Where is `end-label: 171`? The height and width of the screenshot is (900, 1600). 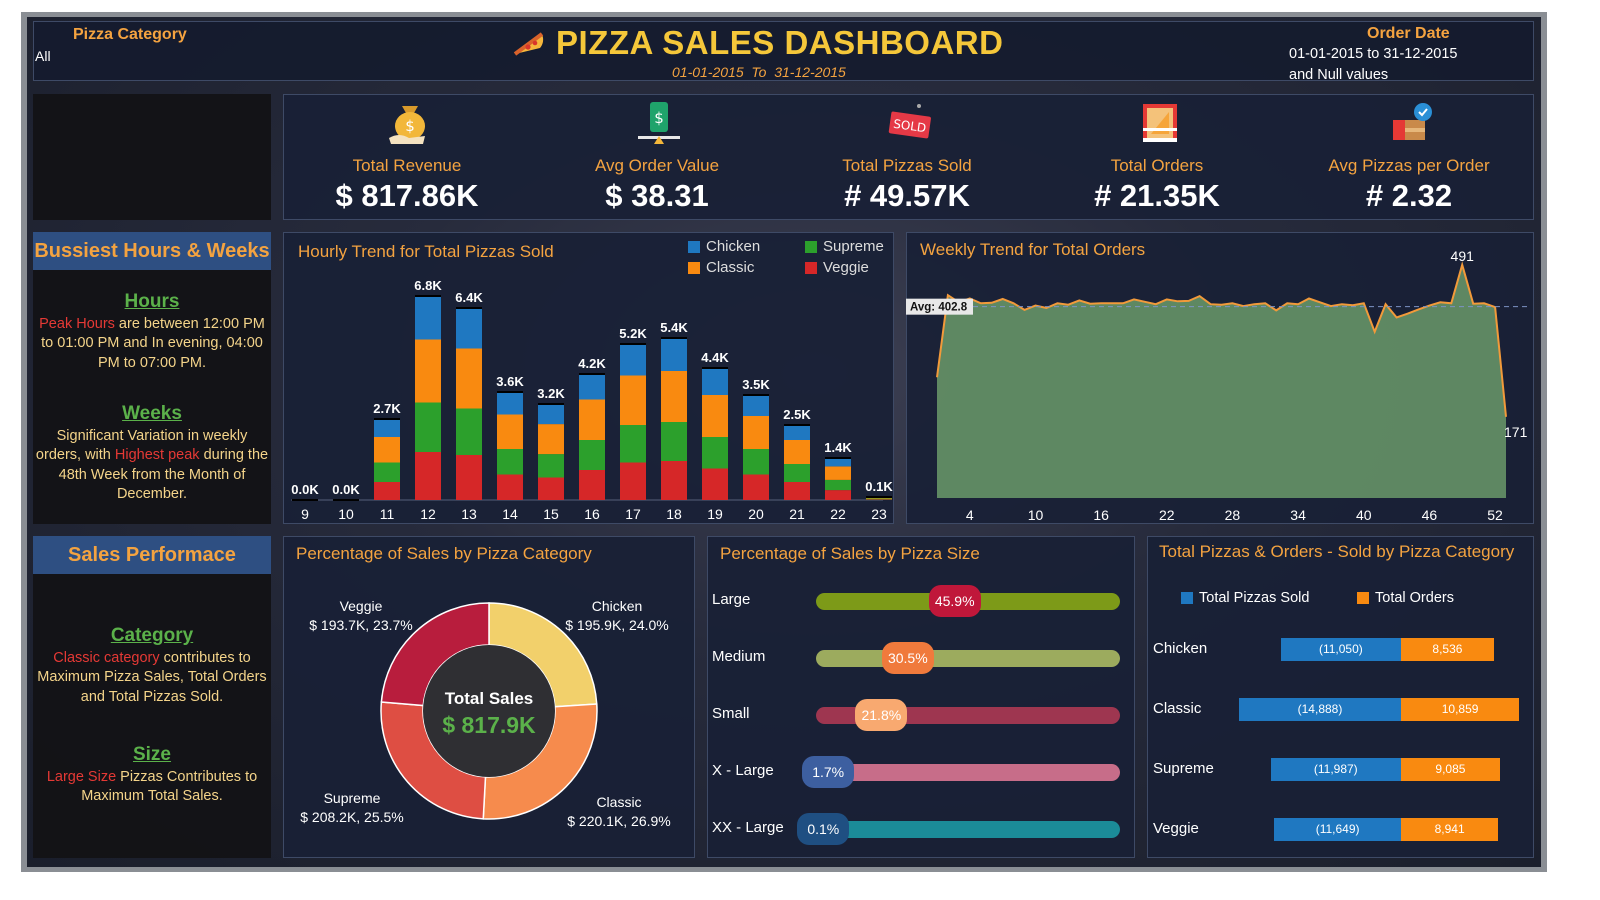 end-label: 171 is located at coordinates (1516, 432).